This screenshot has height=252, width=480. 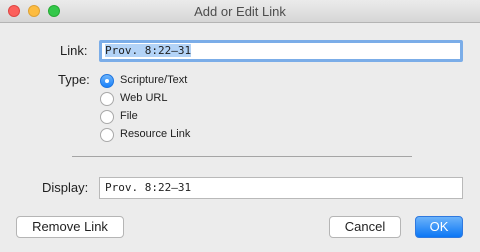 I want to click on ok-button: OK, so click(x=439, y=227).